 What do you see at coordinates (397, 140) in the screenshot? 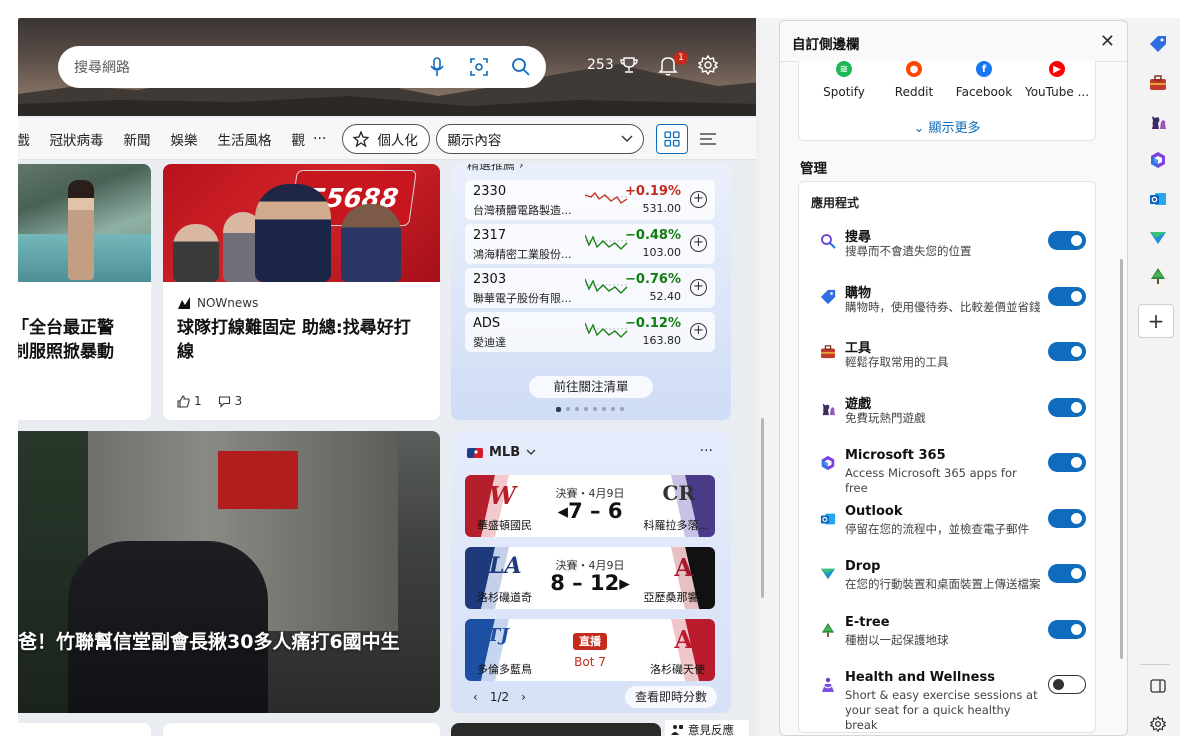
I see `personalize-label: 個人化` at bounding box center [397, 140].